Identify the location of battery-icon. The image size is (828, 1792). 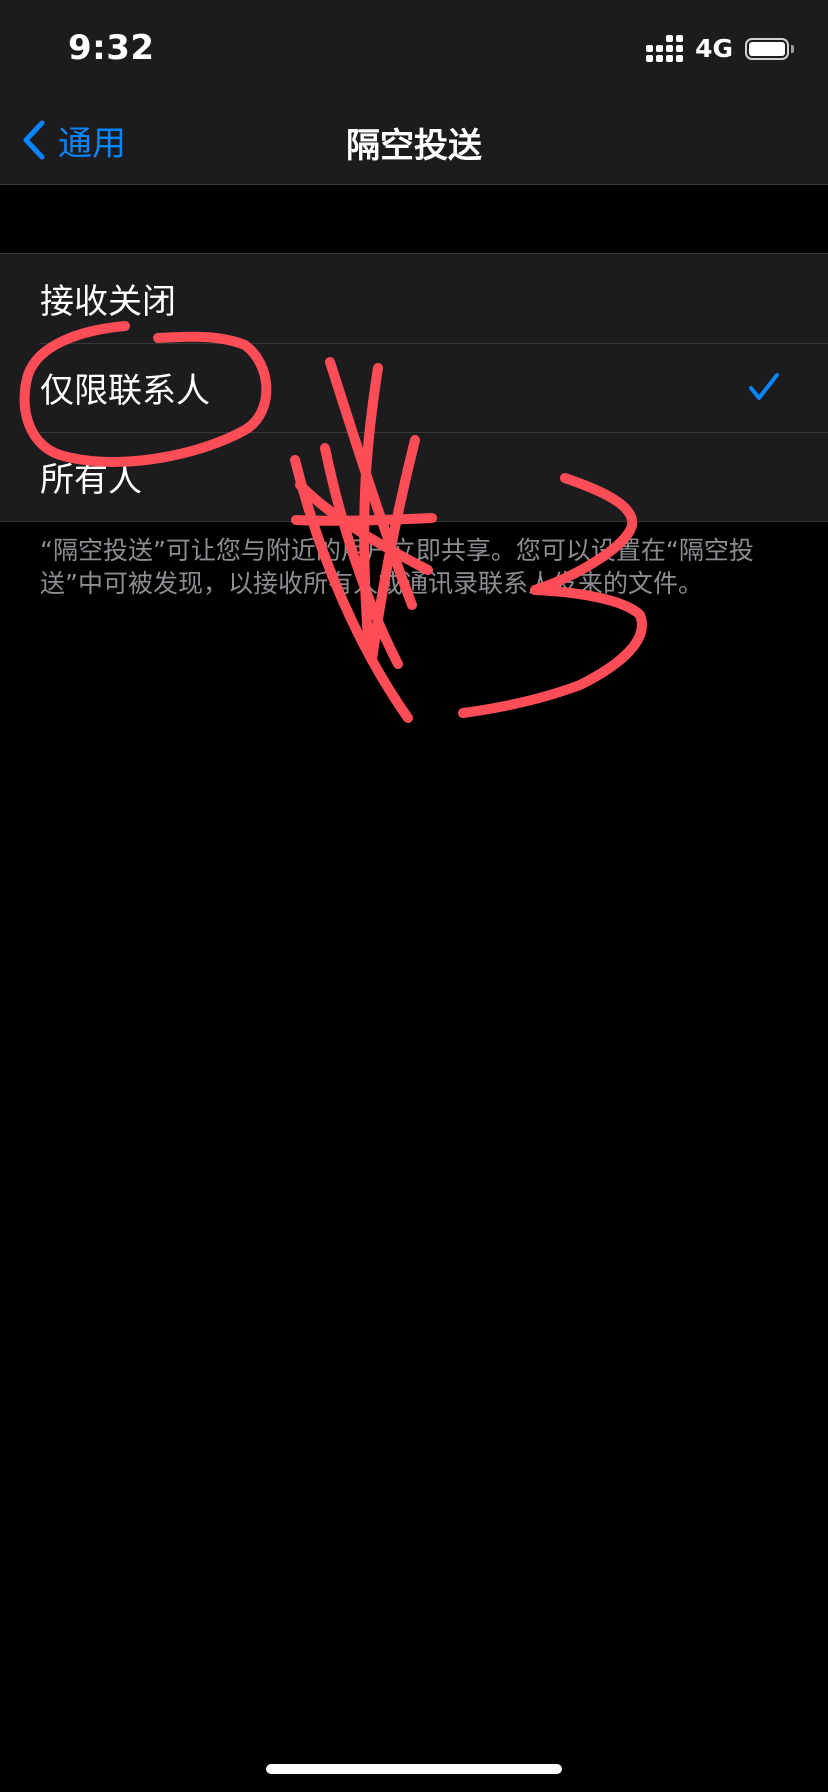
(767, 48).